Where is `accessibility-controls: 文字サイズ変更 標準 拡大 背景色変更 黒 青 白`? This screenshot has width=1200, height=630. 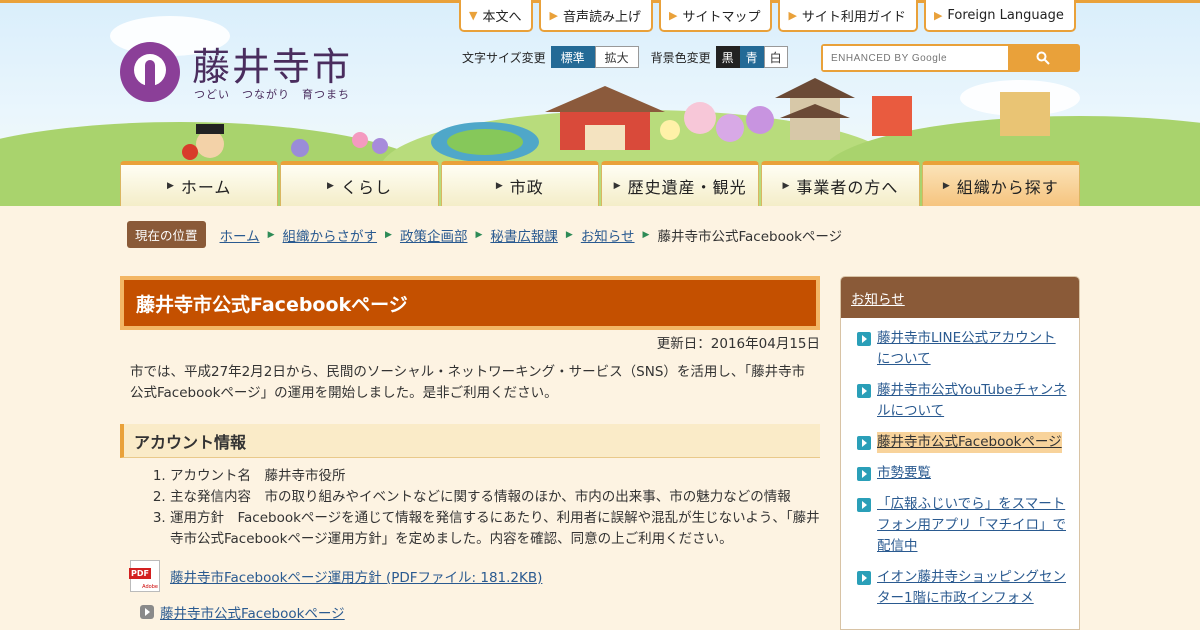
accessibility-controls: 文字サイズ変更 標準 拡大 背景色変更 黒 青 白 is located at coordinates (625, 57).